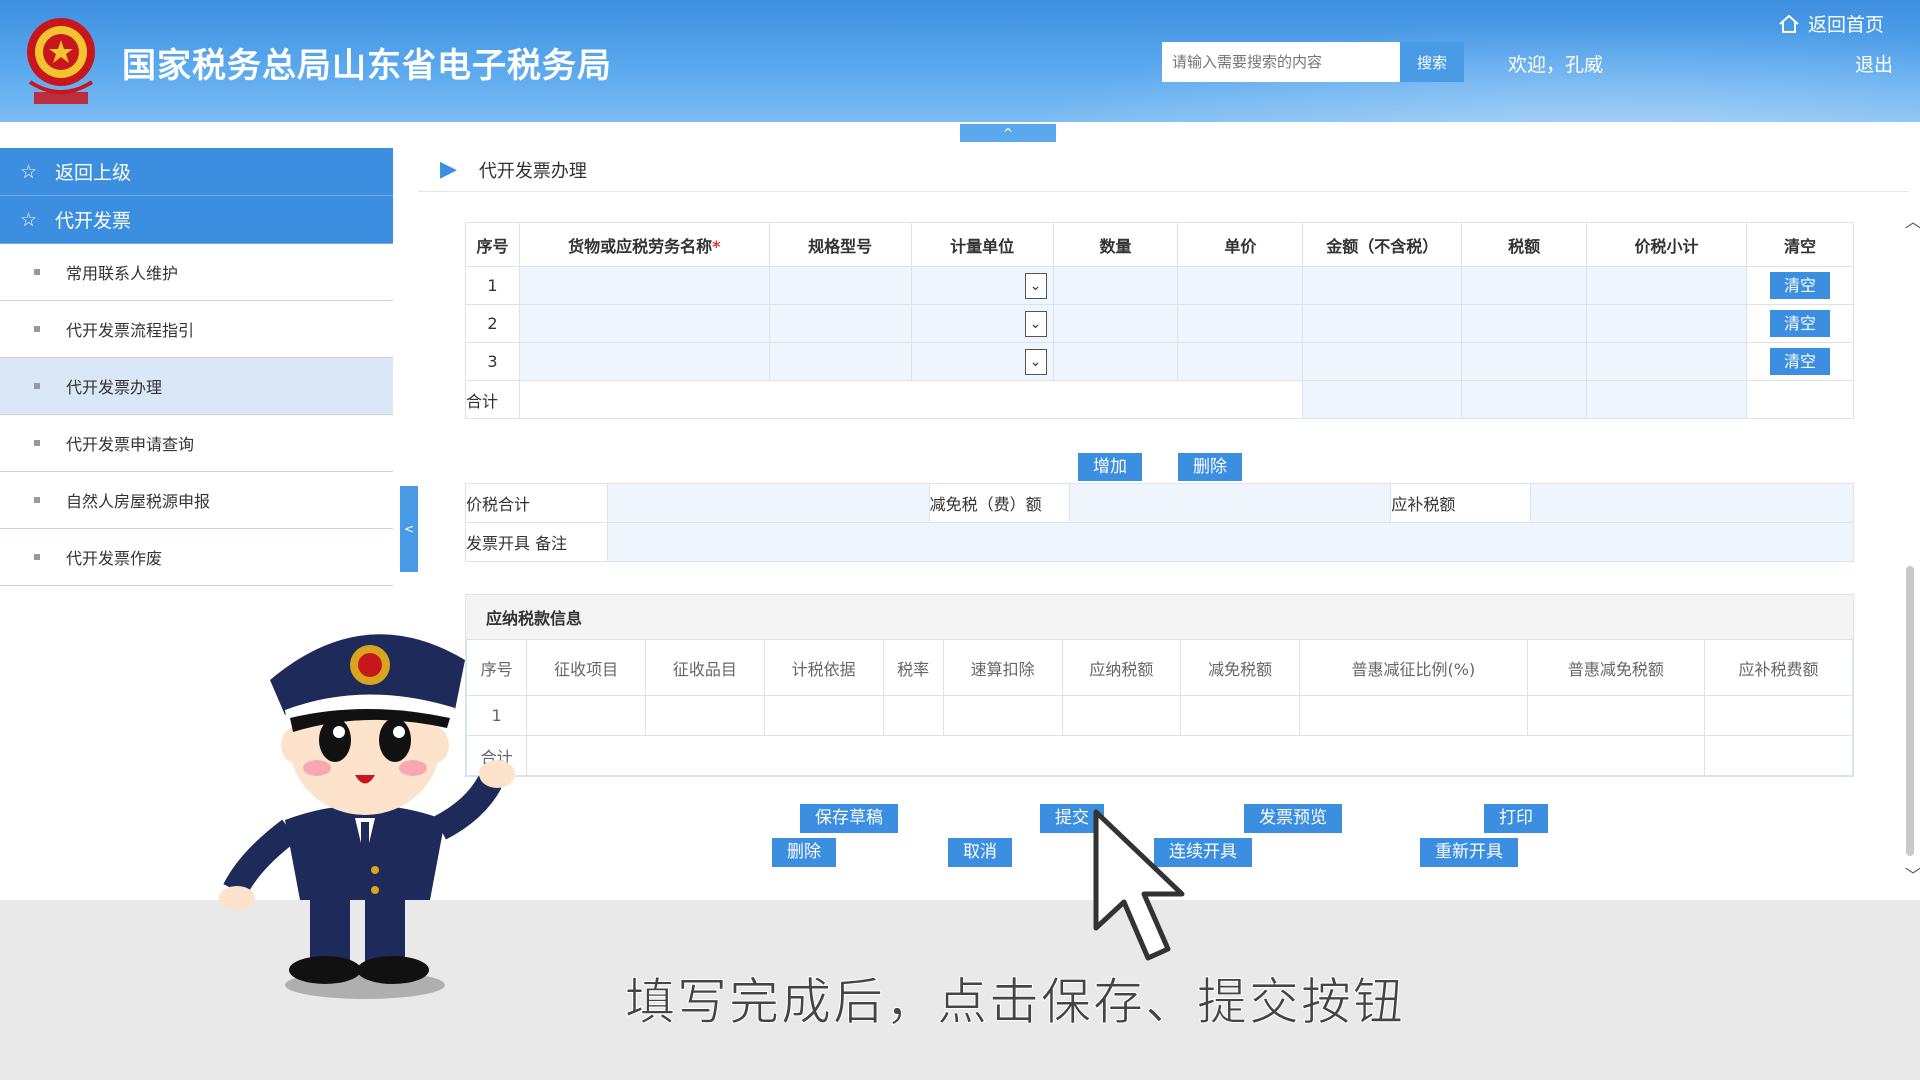 This screenshot has width=1920, height=1080. What do you see at coordinates (716, 246) in the screenshot?
I see `required-mark: *` at bounding box center [716, 246].